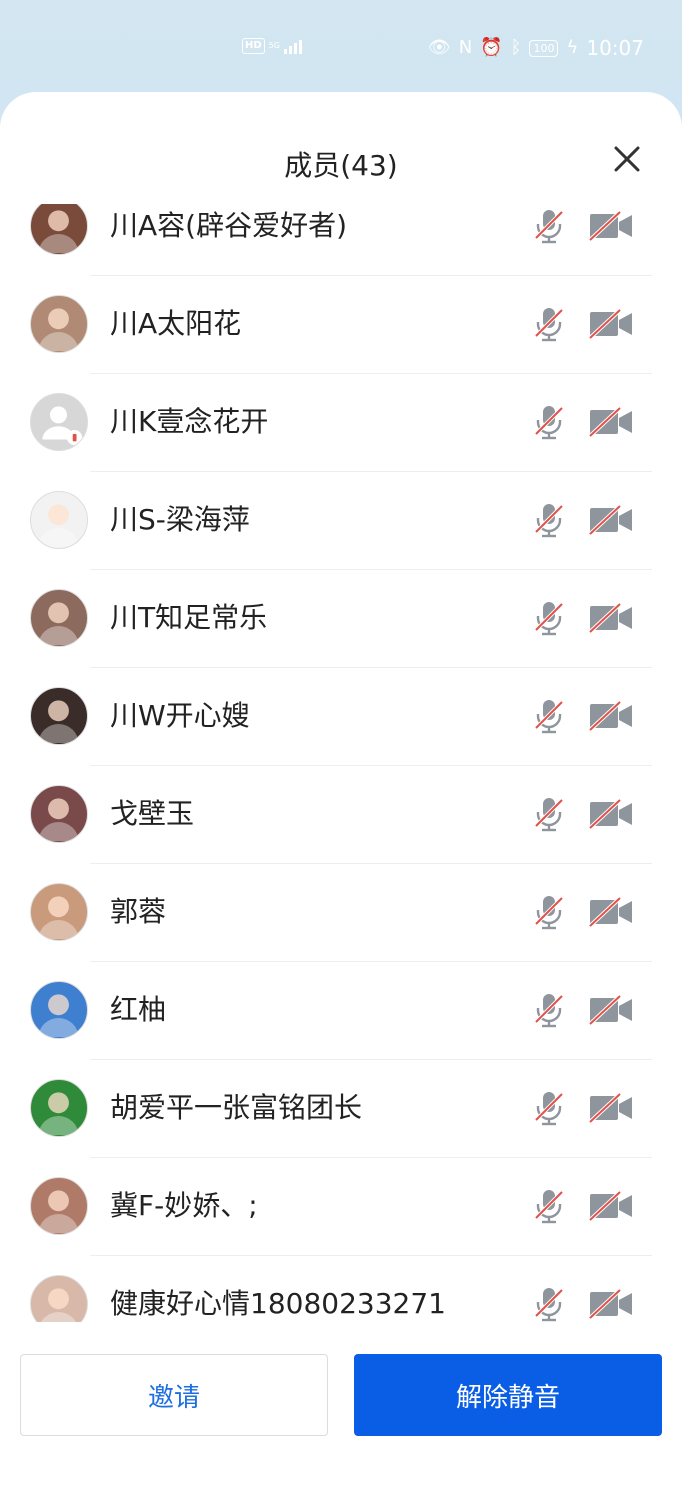 The height and width of the screenshot is (1500, 682). What do you see at coordinates (189, 617) in the screenshot?
I see `member-name: 川T知足常乐` at bounding box center [189, 617].